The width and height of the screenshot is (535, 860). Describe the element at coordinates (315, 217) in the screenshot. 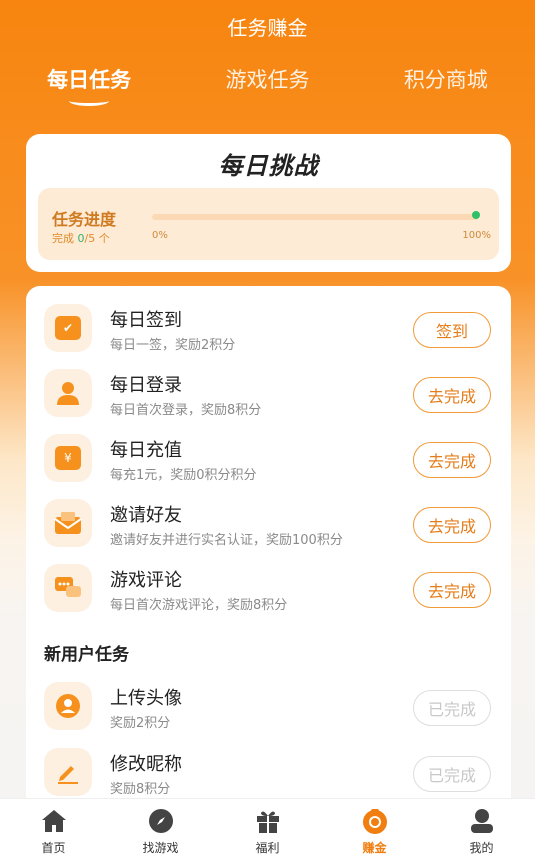

I see `progress-track` at that location.